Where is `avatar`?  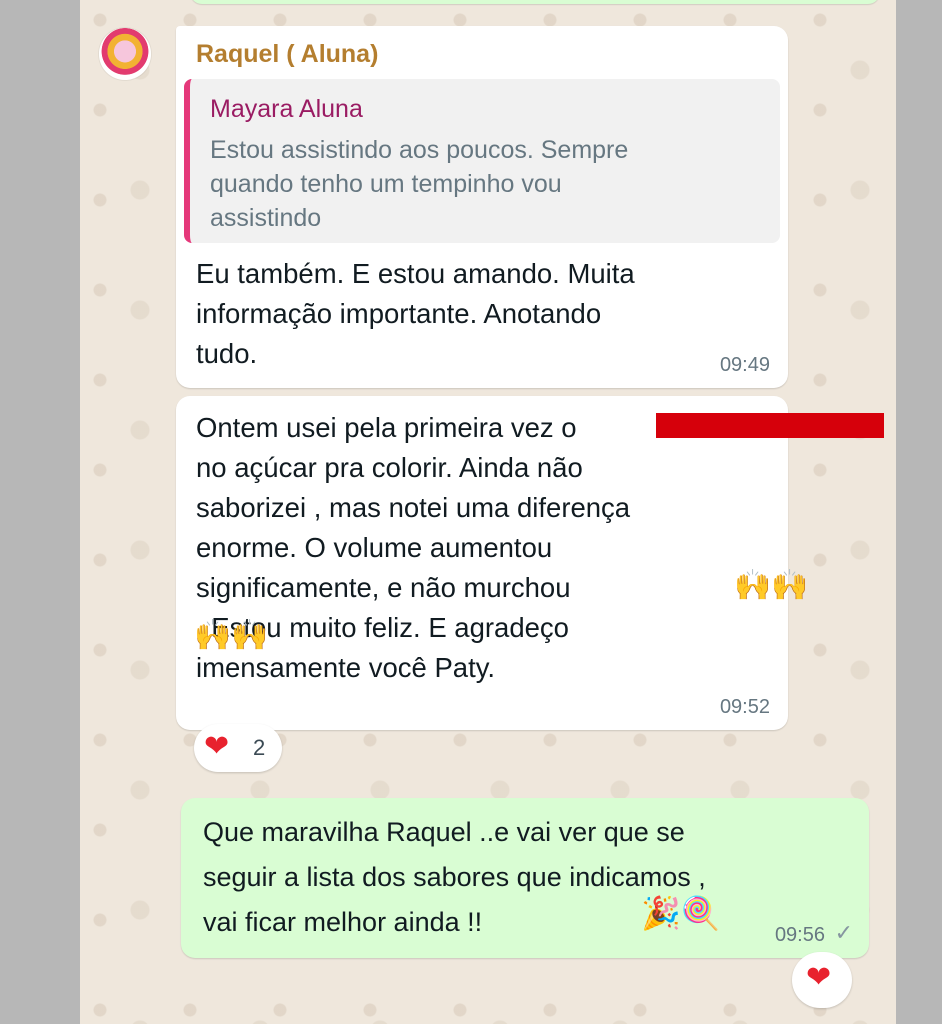 avatar is located at coordinates (125, 54).